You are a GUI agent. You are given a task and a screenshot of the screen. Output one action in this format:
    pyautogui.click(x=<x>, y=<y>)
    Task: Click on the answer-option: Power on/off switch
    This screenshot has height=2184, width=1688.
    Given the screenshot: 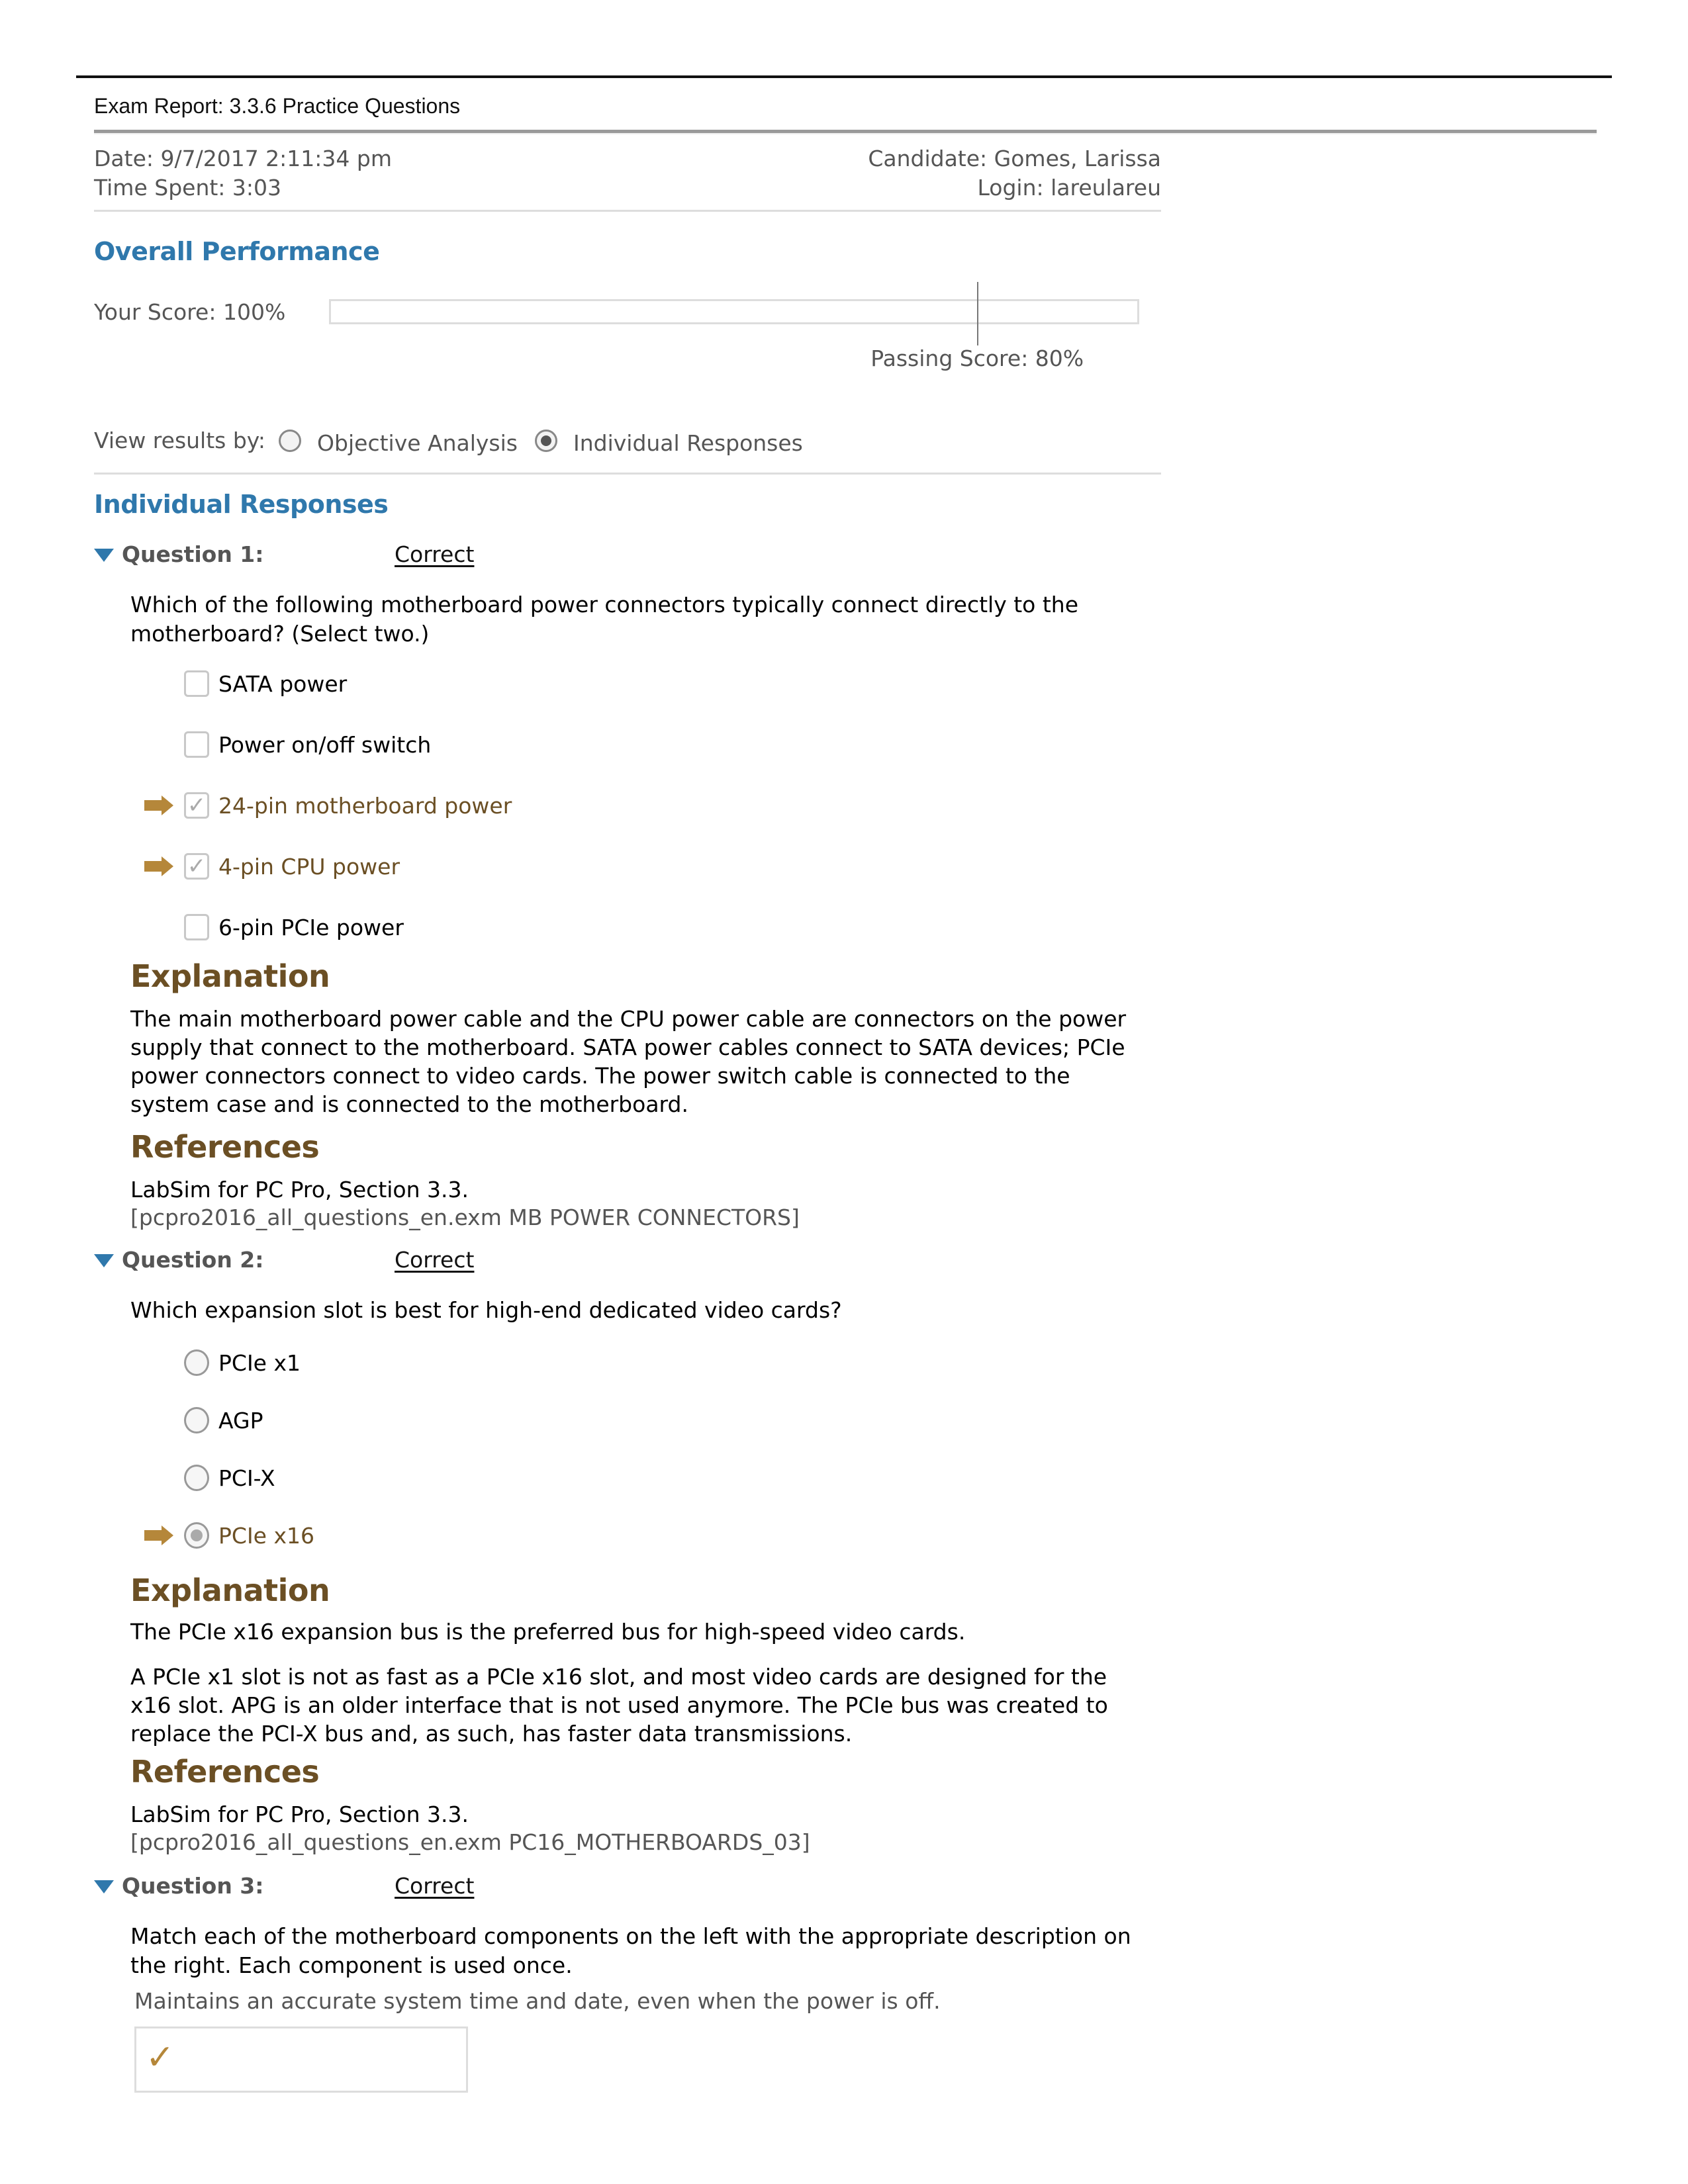 What is the action you would take?
    pyautogui.click(x=287, y=744)
    